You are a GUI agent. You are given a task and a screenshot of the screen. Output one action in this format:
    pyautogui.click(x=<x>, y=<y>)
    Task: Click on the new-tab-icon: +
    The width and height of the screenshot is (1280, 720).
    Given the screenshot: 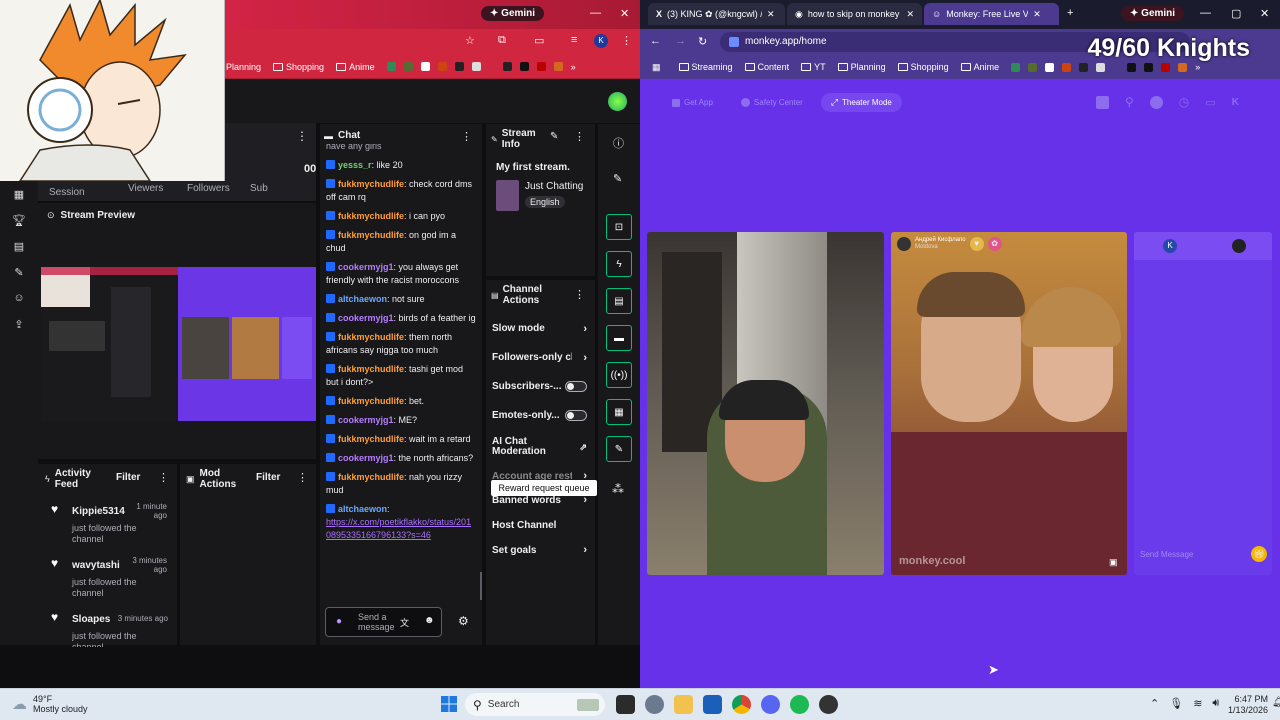 What is the action you would take?
    pyautogui.click(x=1070, y=13)
    